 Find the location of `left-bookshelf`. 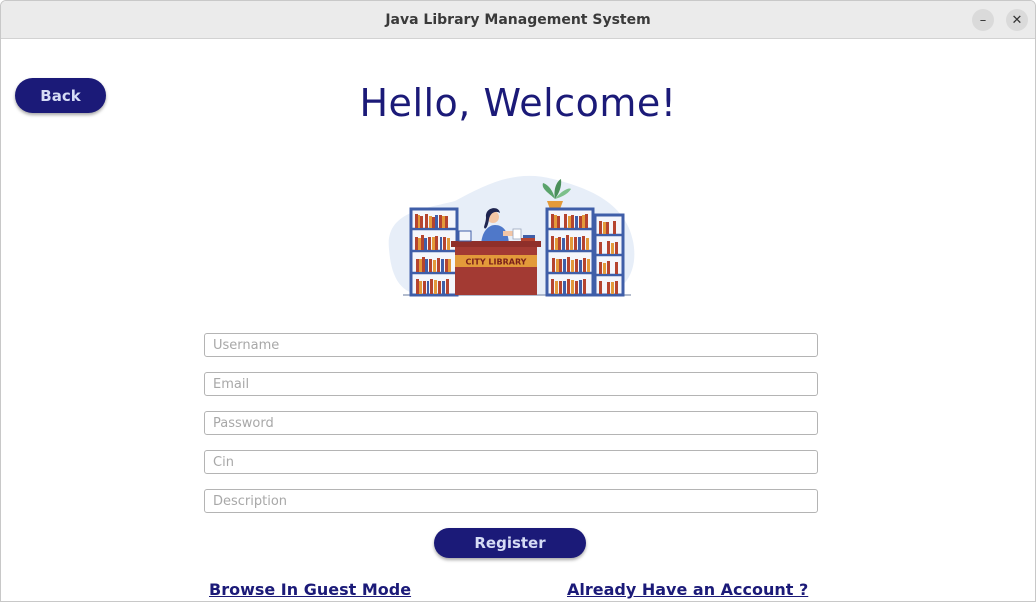

left-bookshelf is located at coordinates (434, 252).